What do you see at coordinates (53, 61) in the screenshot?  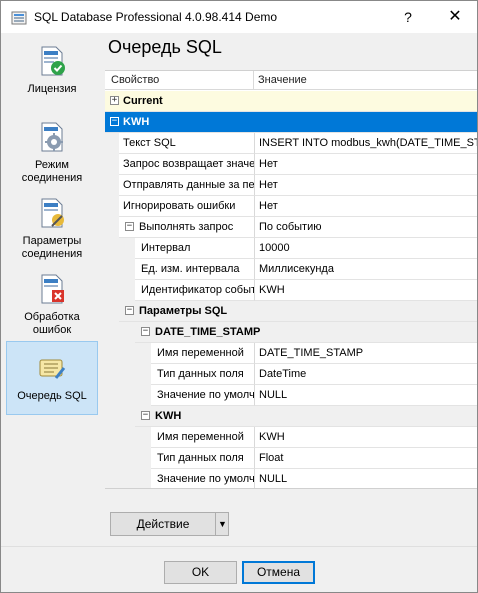 I see `license-check-icon` at bounding box center [53, 61].